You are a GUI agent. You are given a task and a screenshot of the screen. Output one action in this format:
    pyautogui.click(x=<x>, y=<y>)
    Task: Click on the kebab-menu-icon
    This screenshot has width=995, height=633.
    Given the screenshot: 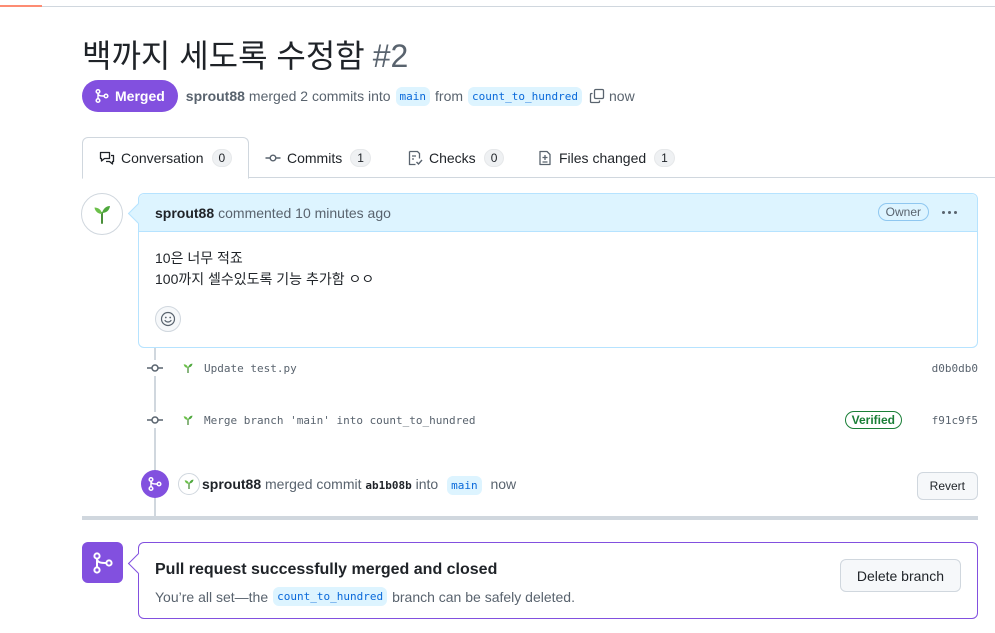 What is the action you would take?
    pyautogui.click(x=949, y=212)
    